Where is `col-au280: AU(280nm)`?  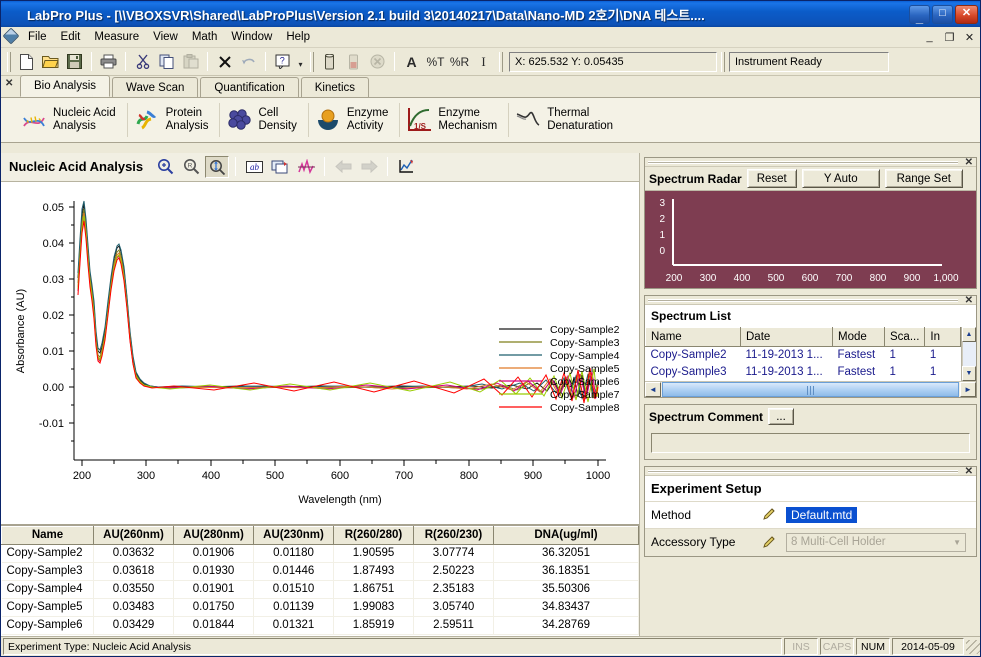
col-au280: AU(280nm) is located at coordinates (213, 535).